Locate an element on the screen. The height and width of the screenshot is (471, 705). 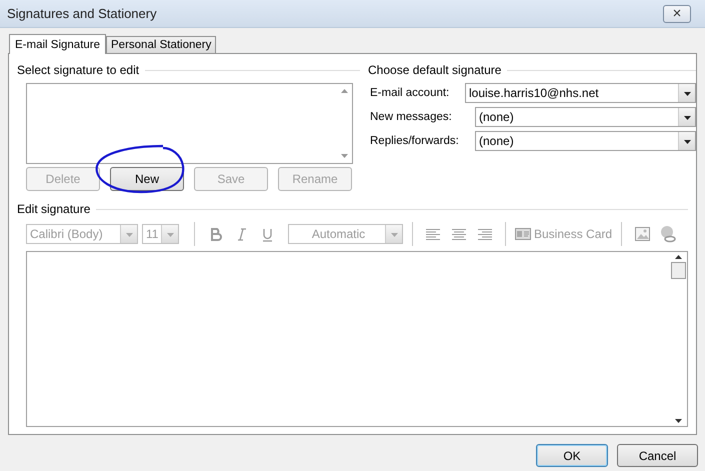
action-button: New is located at coordinates (147, 179).